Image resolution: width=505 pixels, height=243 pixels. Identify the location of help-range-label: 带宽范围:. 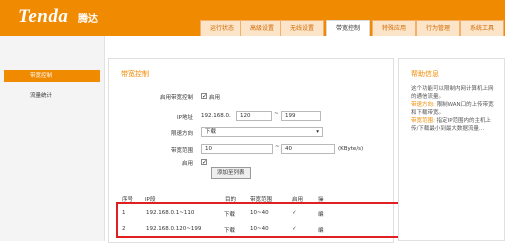
(423, 121).